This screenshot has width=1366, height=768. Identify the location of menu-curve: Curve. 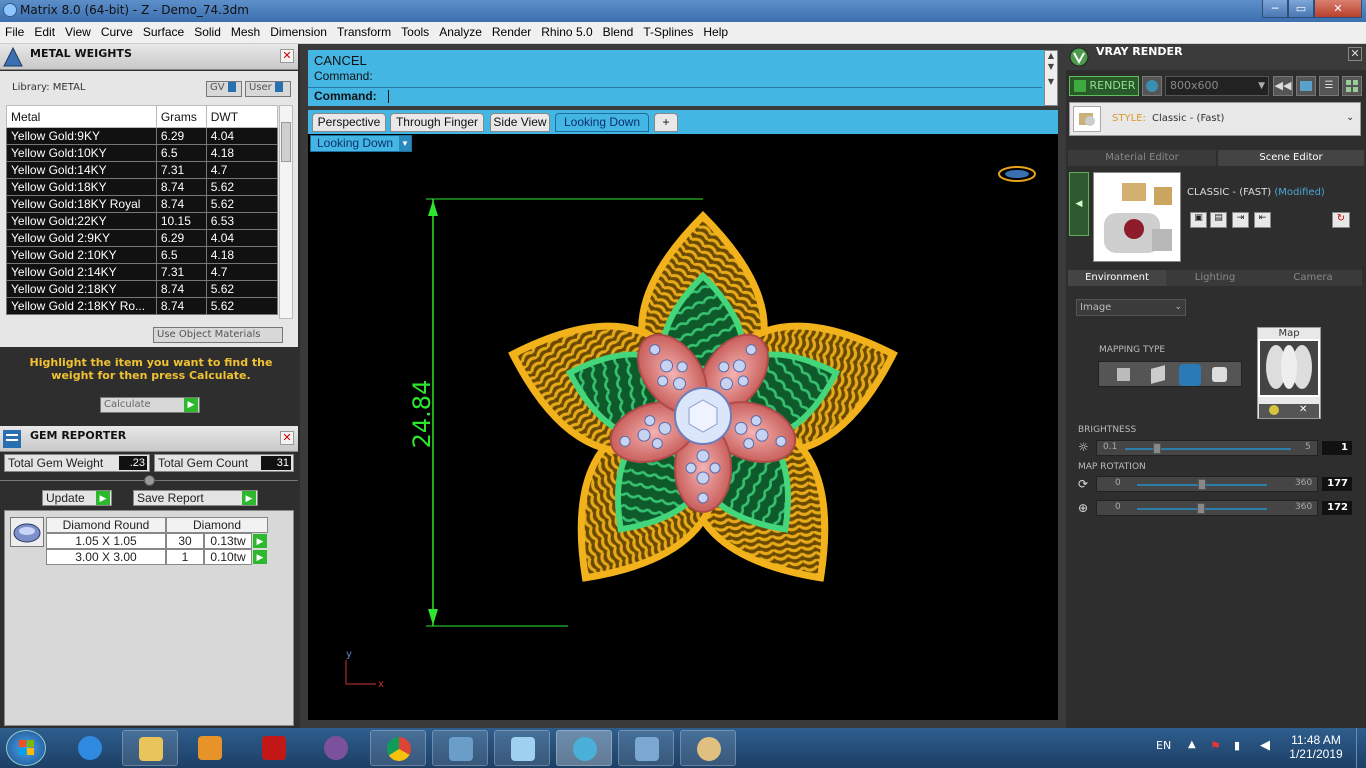
(117, 30).